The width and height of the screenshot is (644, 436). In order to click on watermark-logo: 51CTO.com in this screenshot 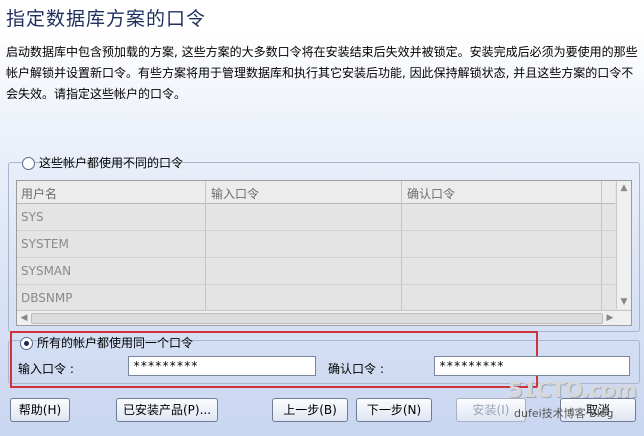, I will do `click(572, 390)`.